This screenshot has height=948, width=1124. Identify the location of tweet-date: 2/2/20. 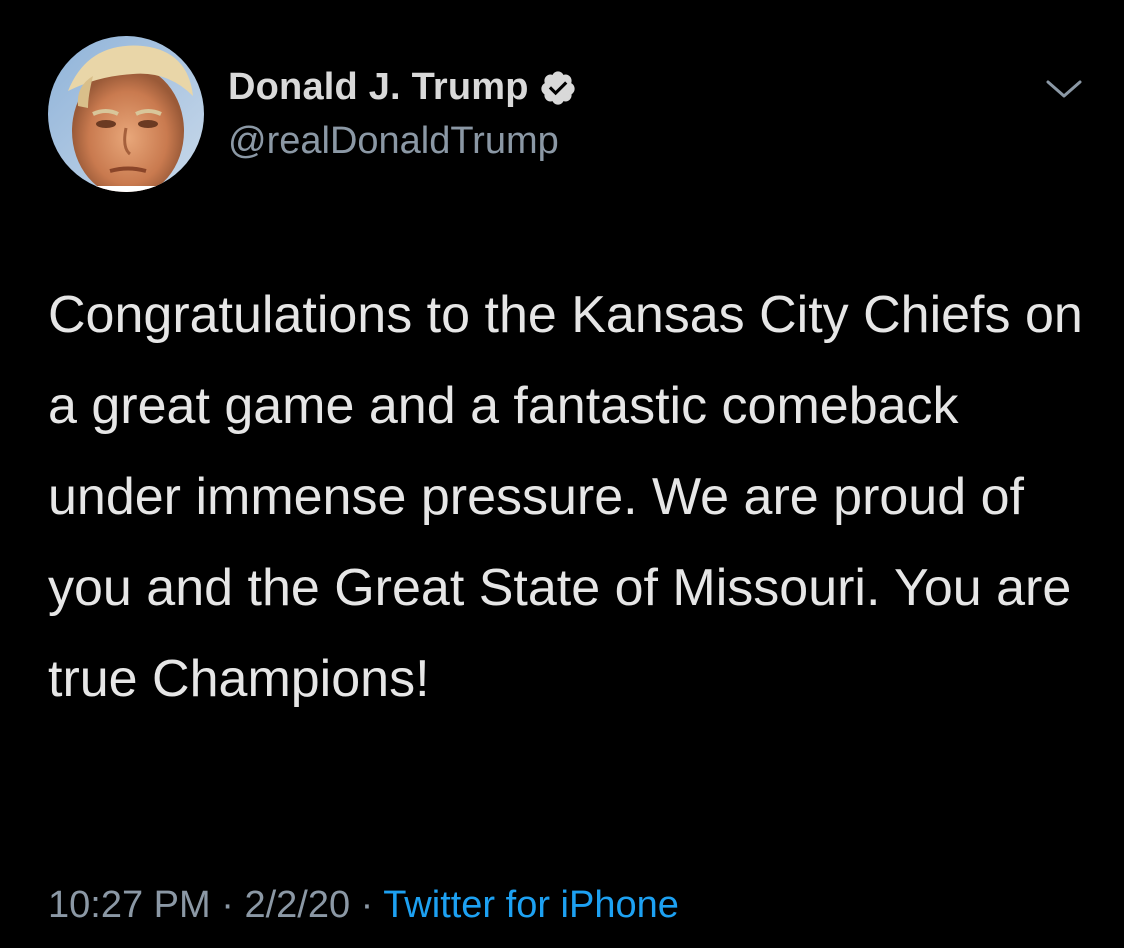
(297, 905).